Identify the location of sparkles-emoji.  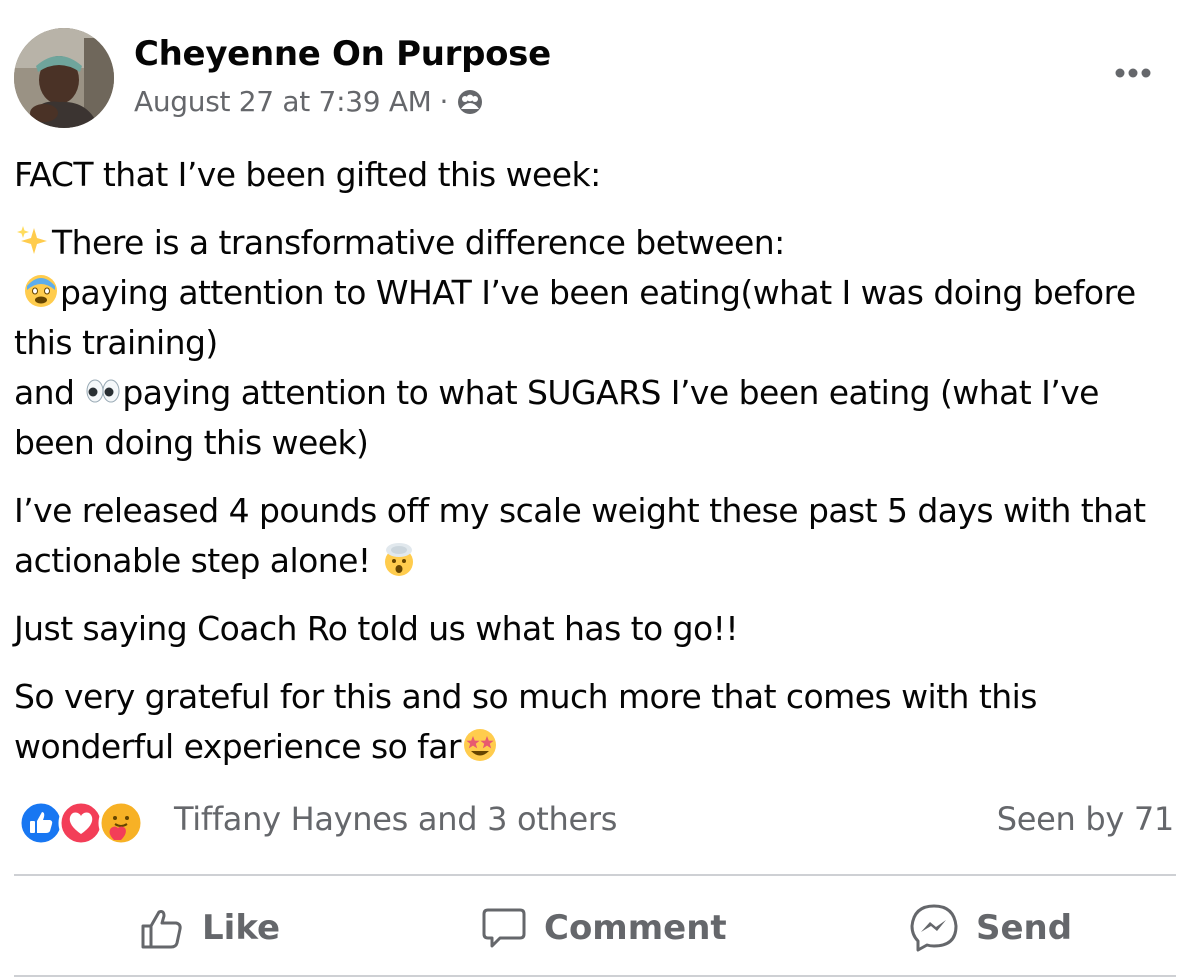
(33, 241).